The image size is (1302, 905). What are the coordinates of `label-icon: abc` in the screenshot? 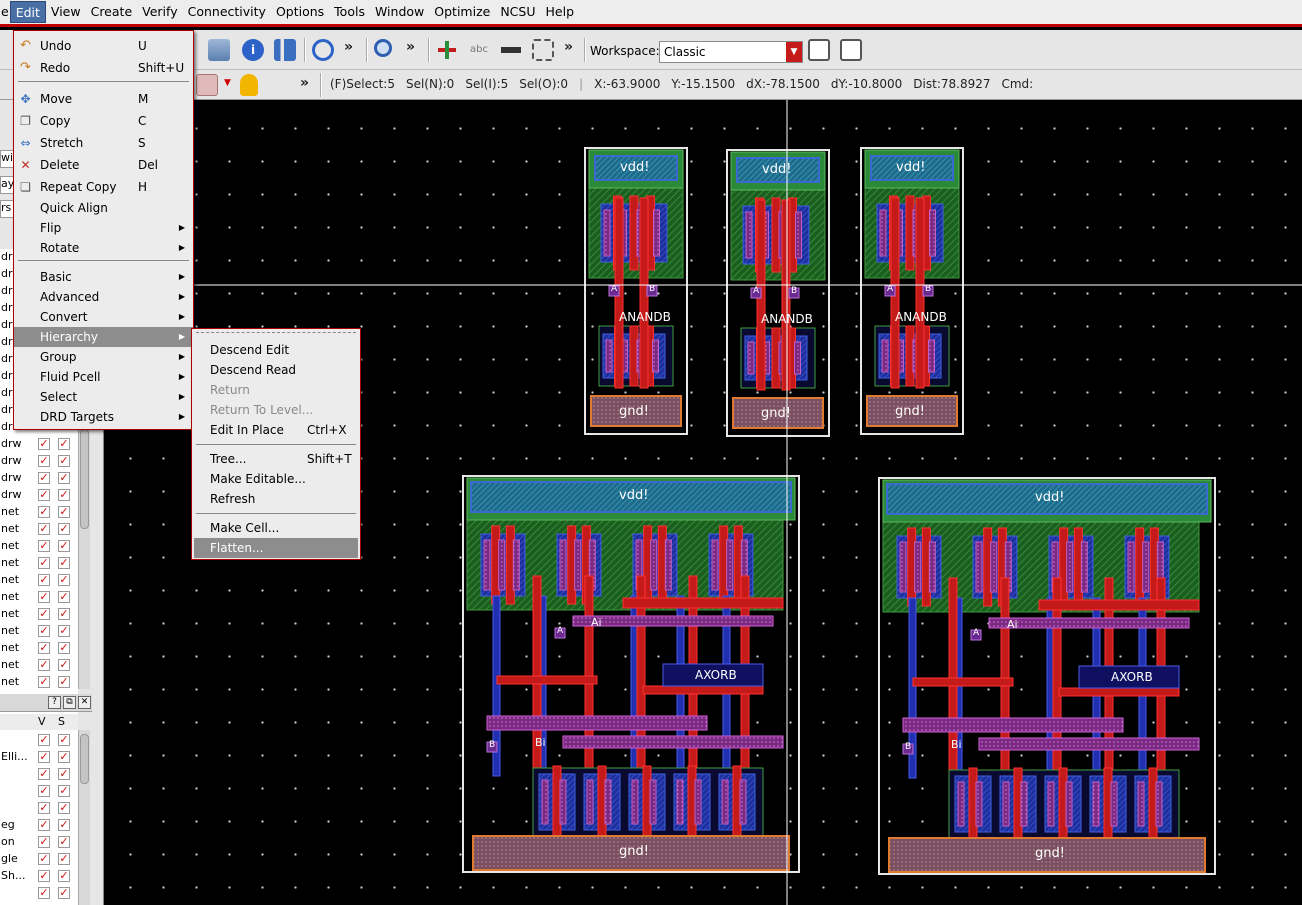 It's located at (479, 50).